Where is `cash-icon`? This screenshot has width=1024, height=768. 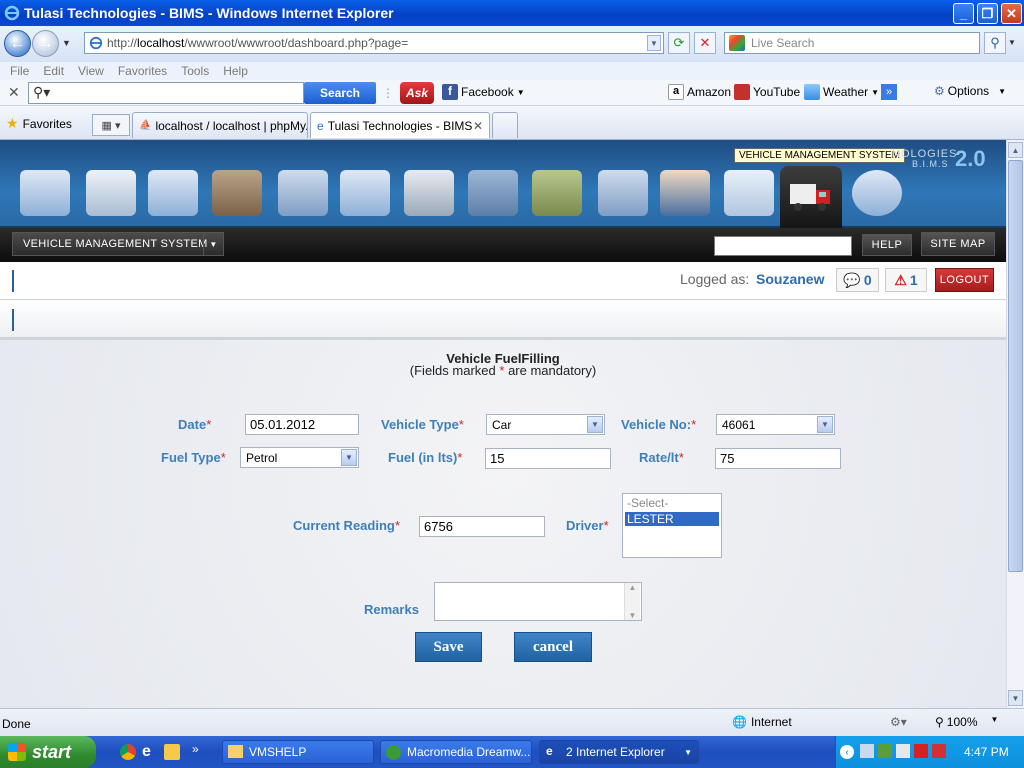
cash-icon is located at coordinates (557, 193).